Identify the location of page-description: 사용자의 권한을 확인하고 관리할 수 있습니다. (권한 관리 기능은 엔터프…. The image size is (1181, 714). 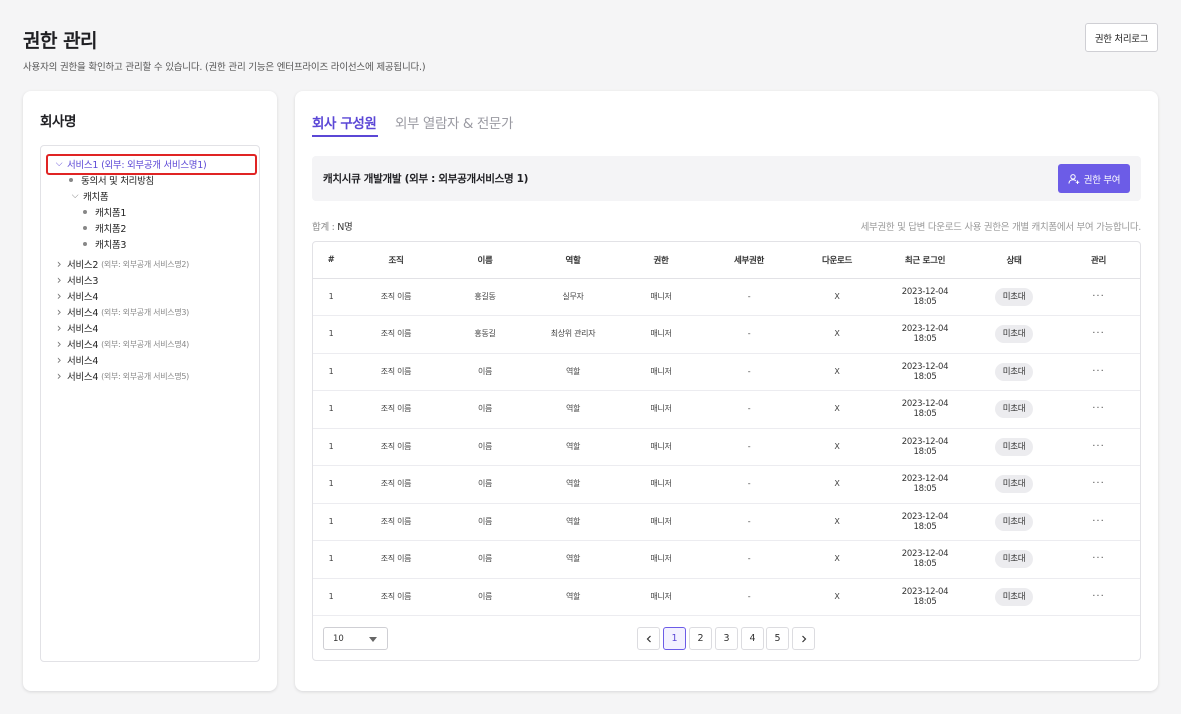
(224, 67).